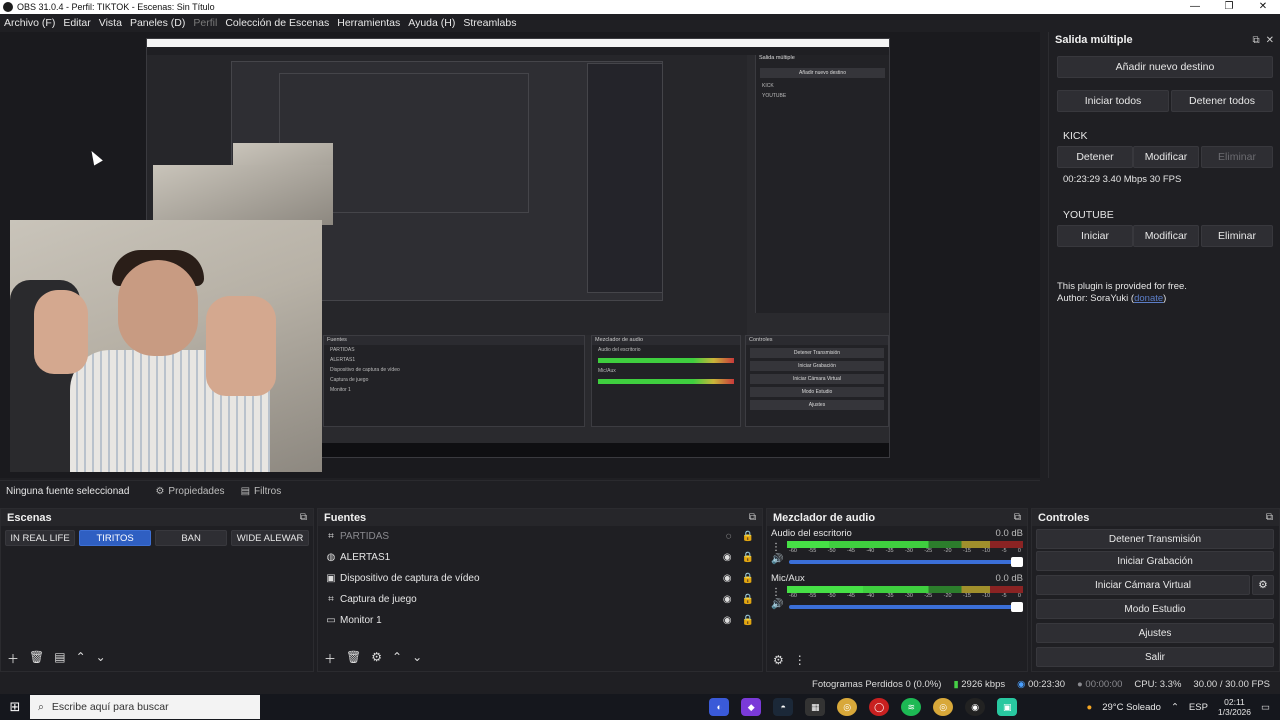 The width and height of the screenshot is (1280, 720). What do you see at coordinates (378, 599) in the screenshot?
I see `source-label: Captura de juego` at bounding box center [378, 599].